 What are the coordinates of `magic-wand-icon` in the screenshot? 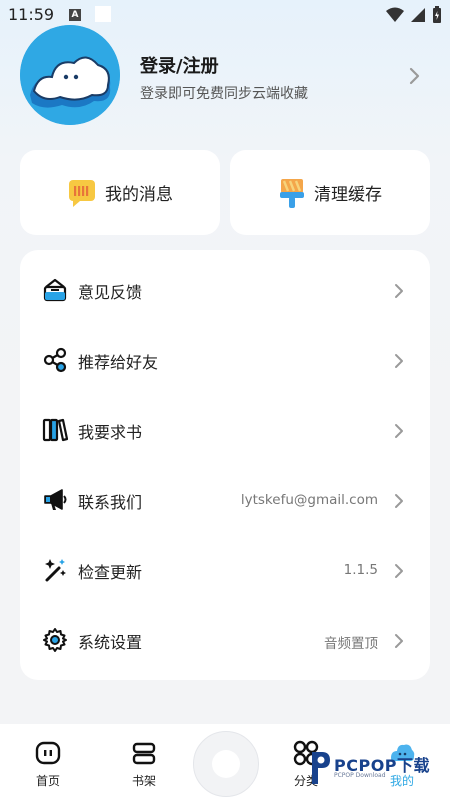 It's located at (55, 570).